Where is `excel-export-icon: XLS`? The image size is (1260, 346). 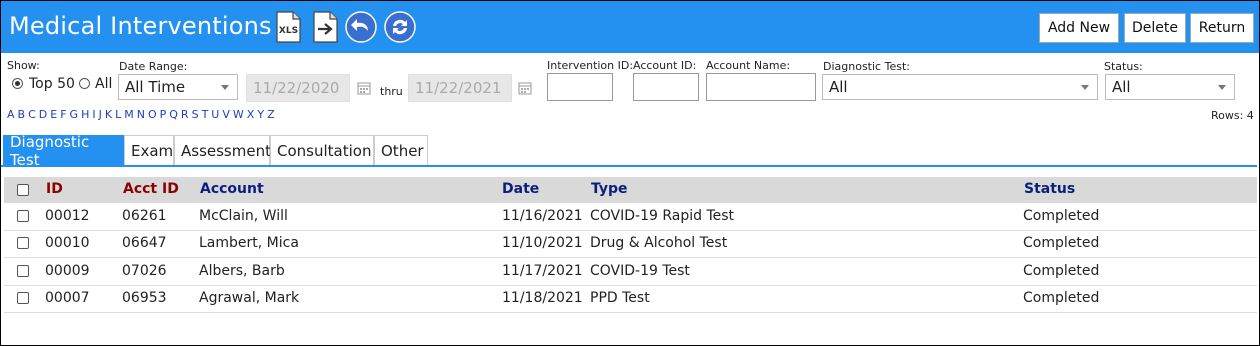
excel-export-icon: XLS is located at coordinates (288, 27).